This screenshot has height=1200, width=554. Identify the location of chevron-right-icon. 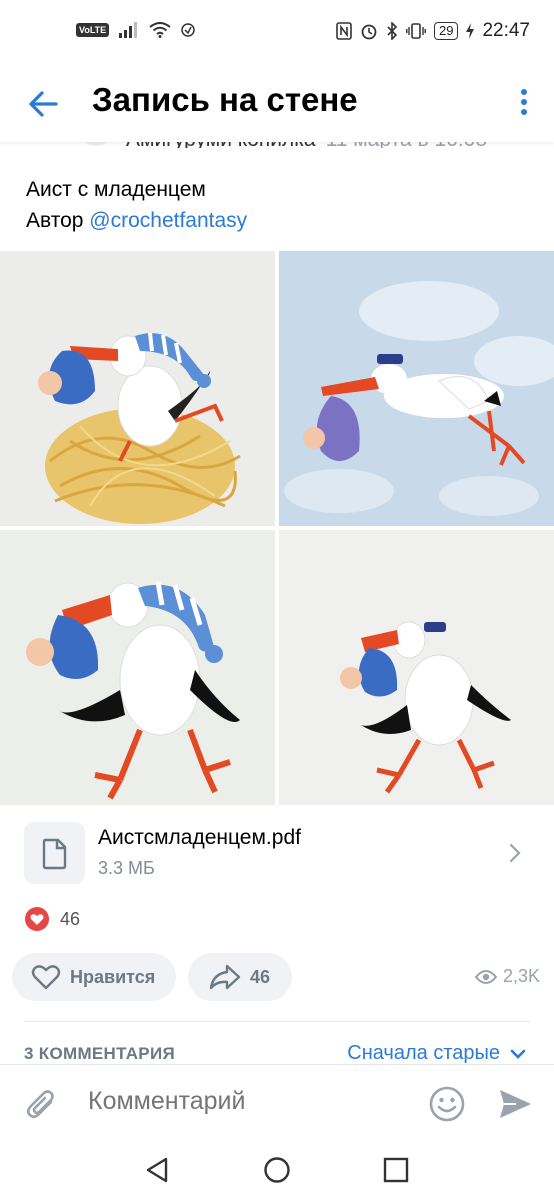
(515, 853).